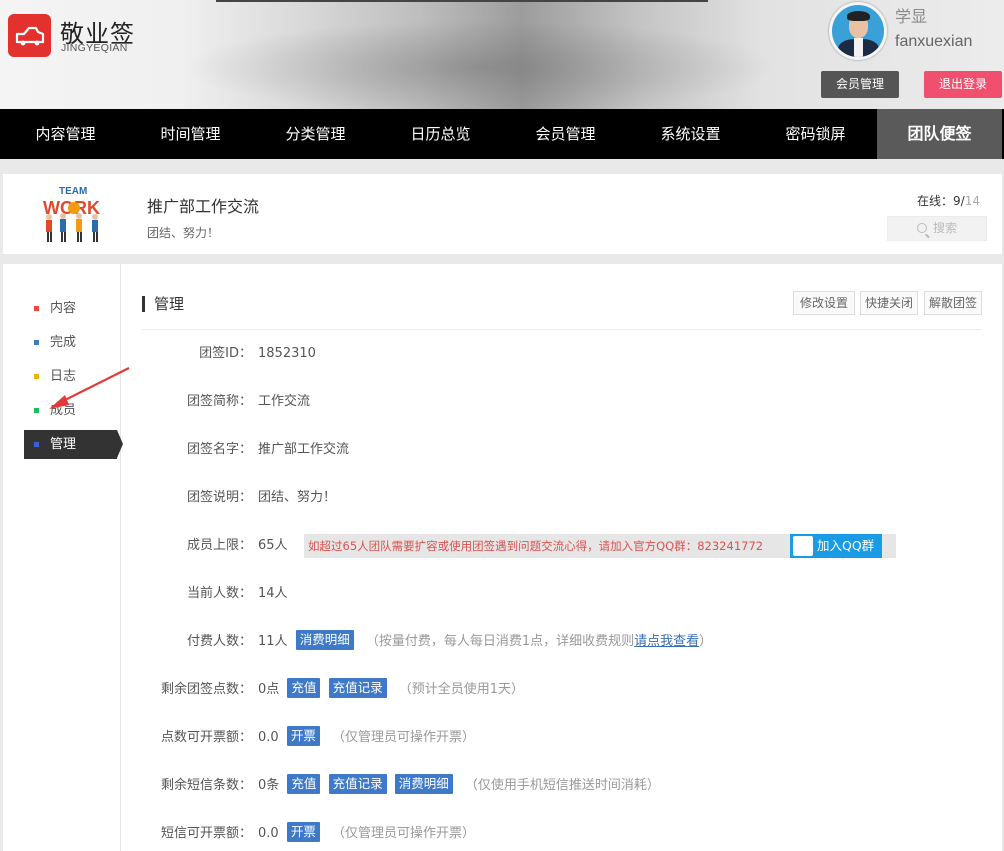  What do you see at coordinates (836, 546) in the screenshot?
I see `join-qq-button: 加入QQ群` at bounding box center [836, 546].